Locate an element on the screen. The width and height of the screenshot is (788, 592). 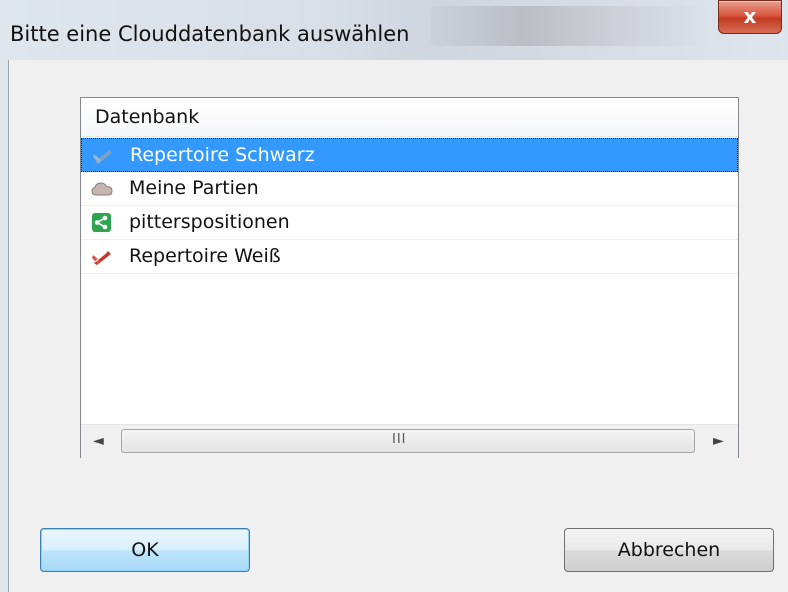
cancel-button: Abbrechen is located at coordinates (669, 550).